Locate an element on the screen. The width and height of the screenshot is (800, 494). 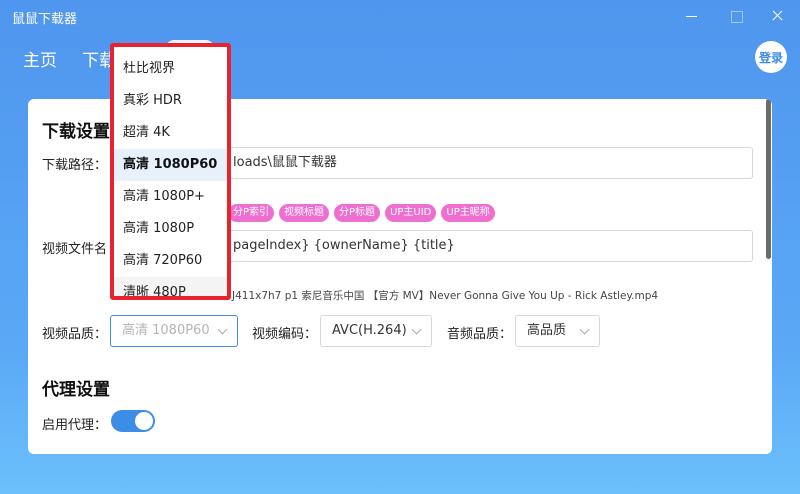
video-quality-value: 高清 1080P60 is located at coordinates (166, 330).